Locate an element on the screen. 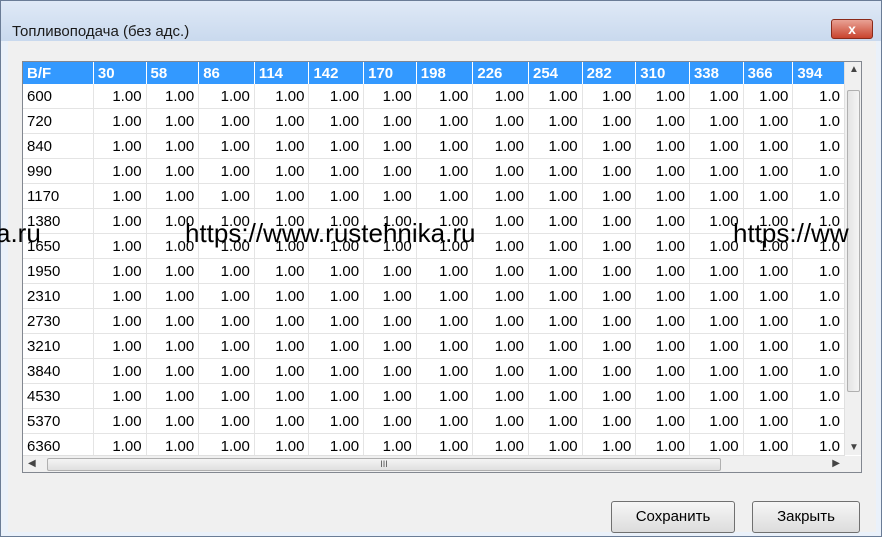 The width and height of the screenshot is (884, 539). column-header: 142 is located at coordinates (336, 73).